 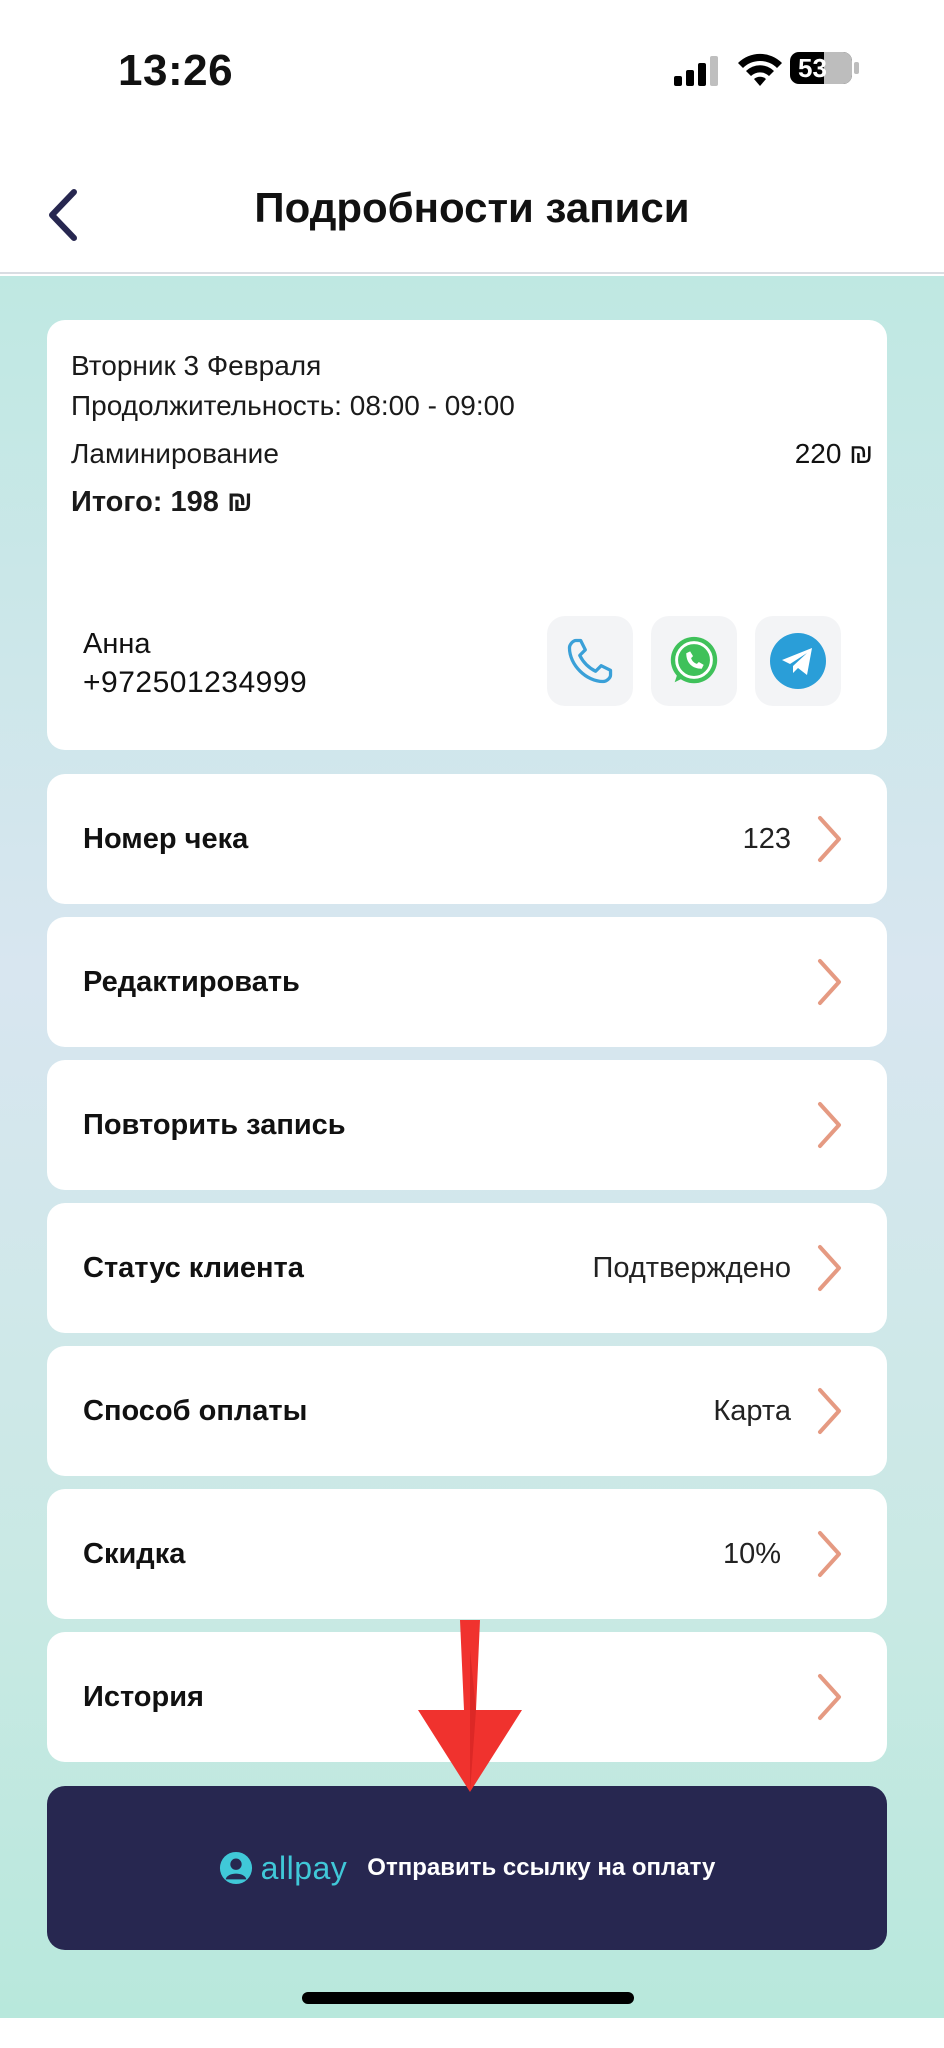 I want to click on page-title: Подробности записи, so click(x=472, y=207).